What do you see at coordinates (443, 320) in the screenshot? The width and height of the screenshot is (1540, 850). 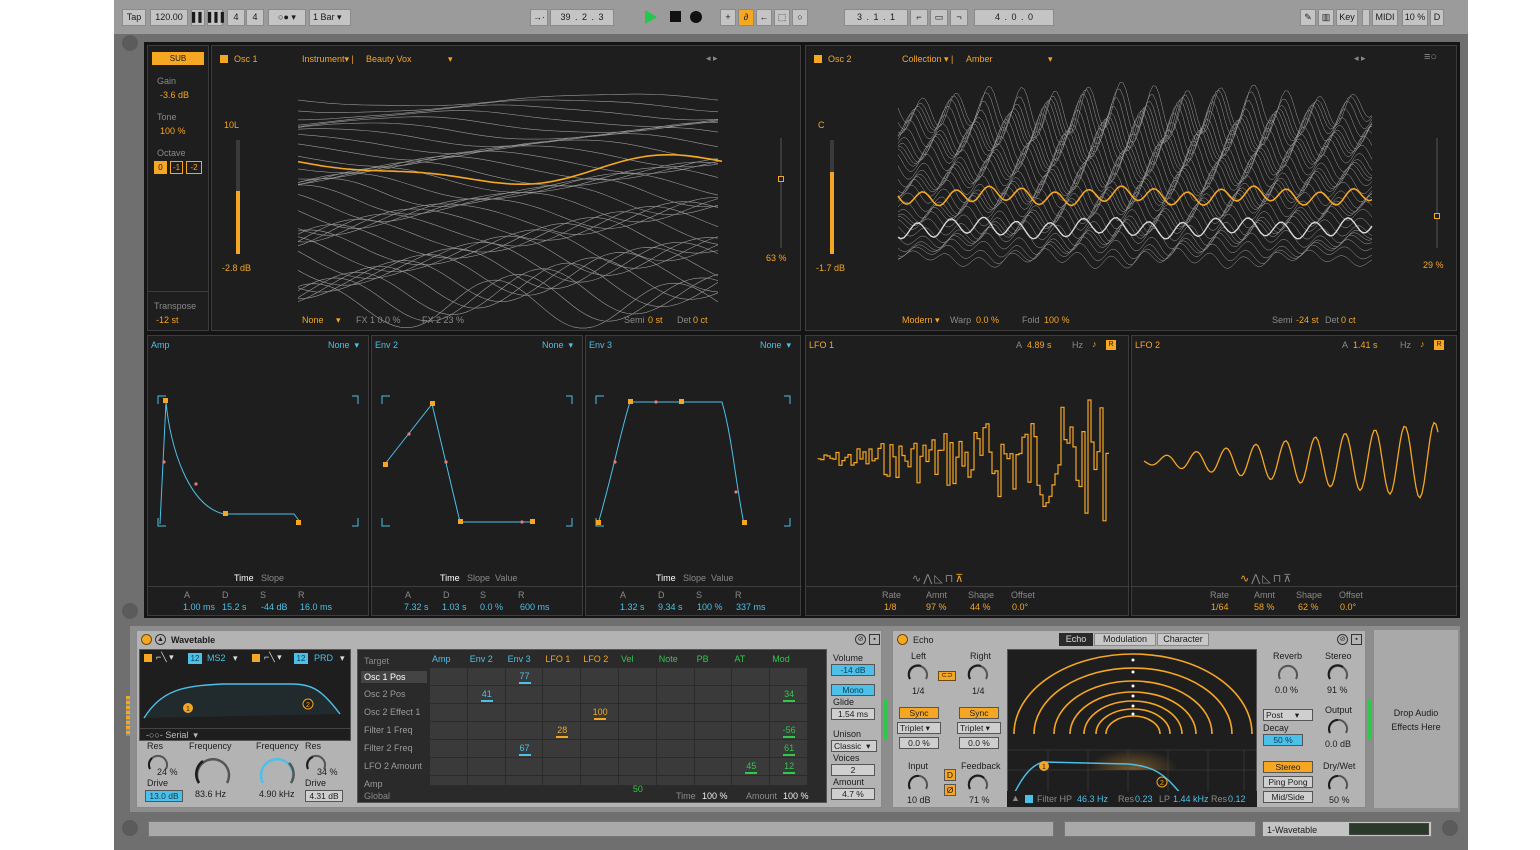 I see `osc1-fx2-value: FX 2 23 %` at bounding box center [443, 320].